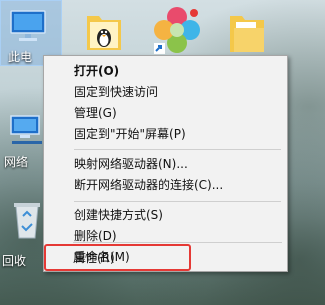 This screenshot has height=305, width=325. What do you see at coordinates (165, 236) in the screenshot?
I see `menu-item-delete: 删除(D)` at bounding box center [165, 236].